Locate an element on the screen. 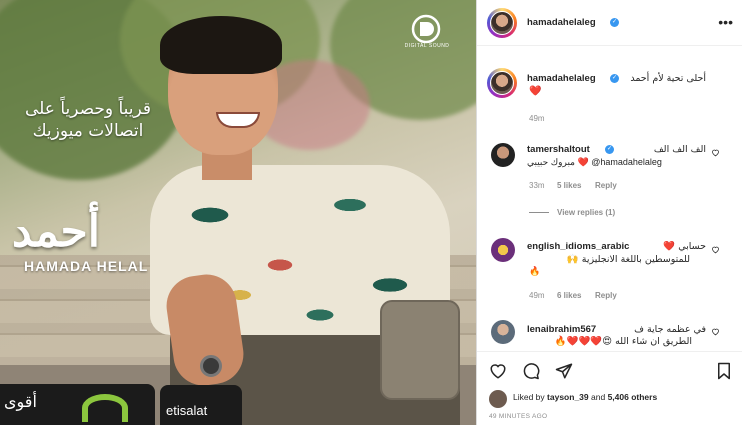 The width and height of the screenshot is (742, 425). comment-username: tamershaltout is located at coordinates (558, 149).